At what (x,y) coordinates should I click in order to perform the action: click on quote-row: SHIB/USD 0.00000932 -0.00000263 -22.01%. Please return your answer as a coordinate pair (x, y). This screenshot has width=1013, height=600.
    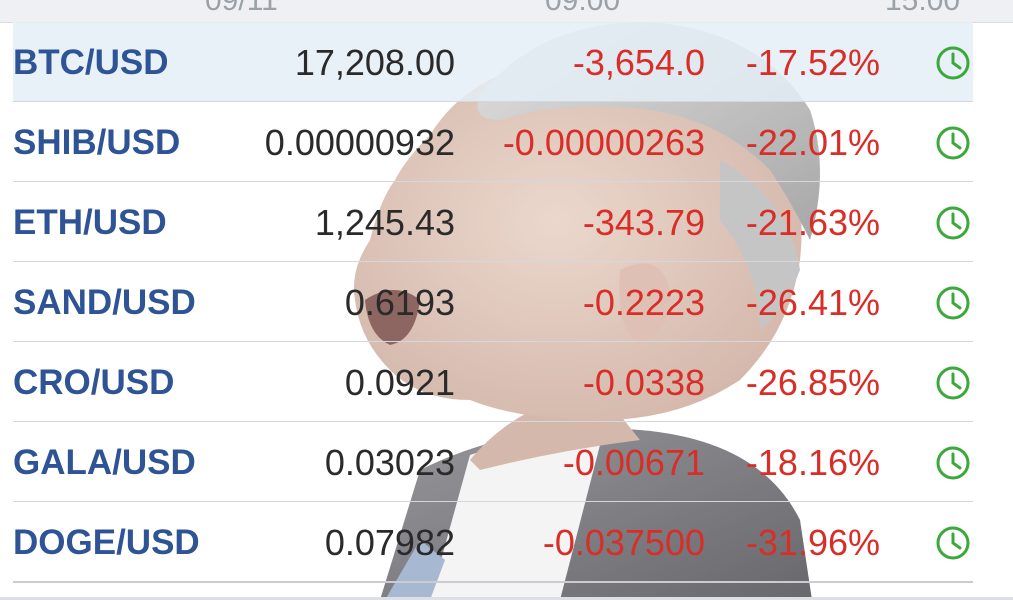
    Looking at the image, I should click on (493, 142).